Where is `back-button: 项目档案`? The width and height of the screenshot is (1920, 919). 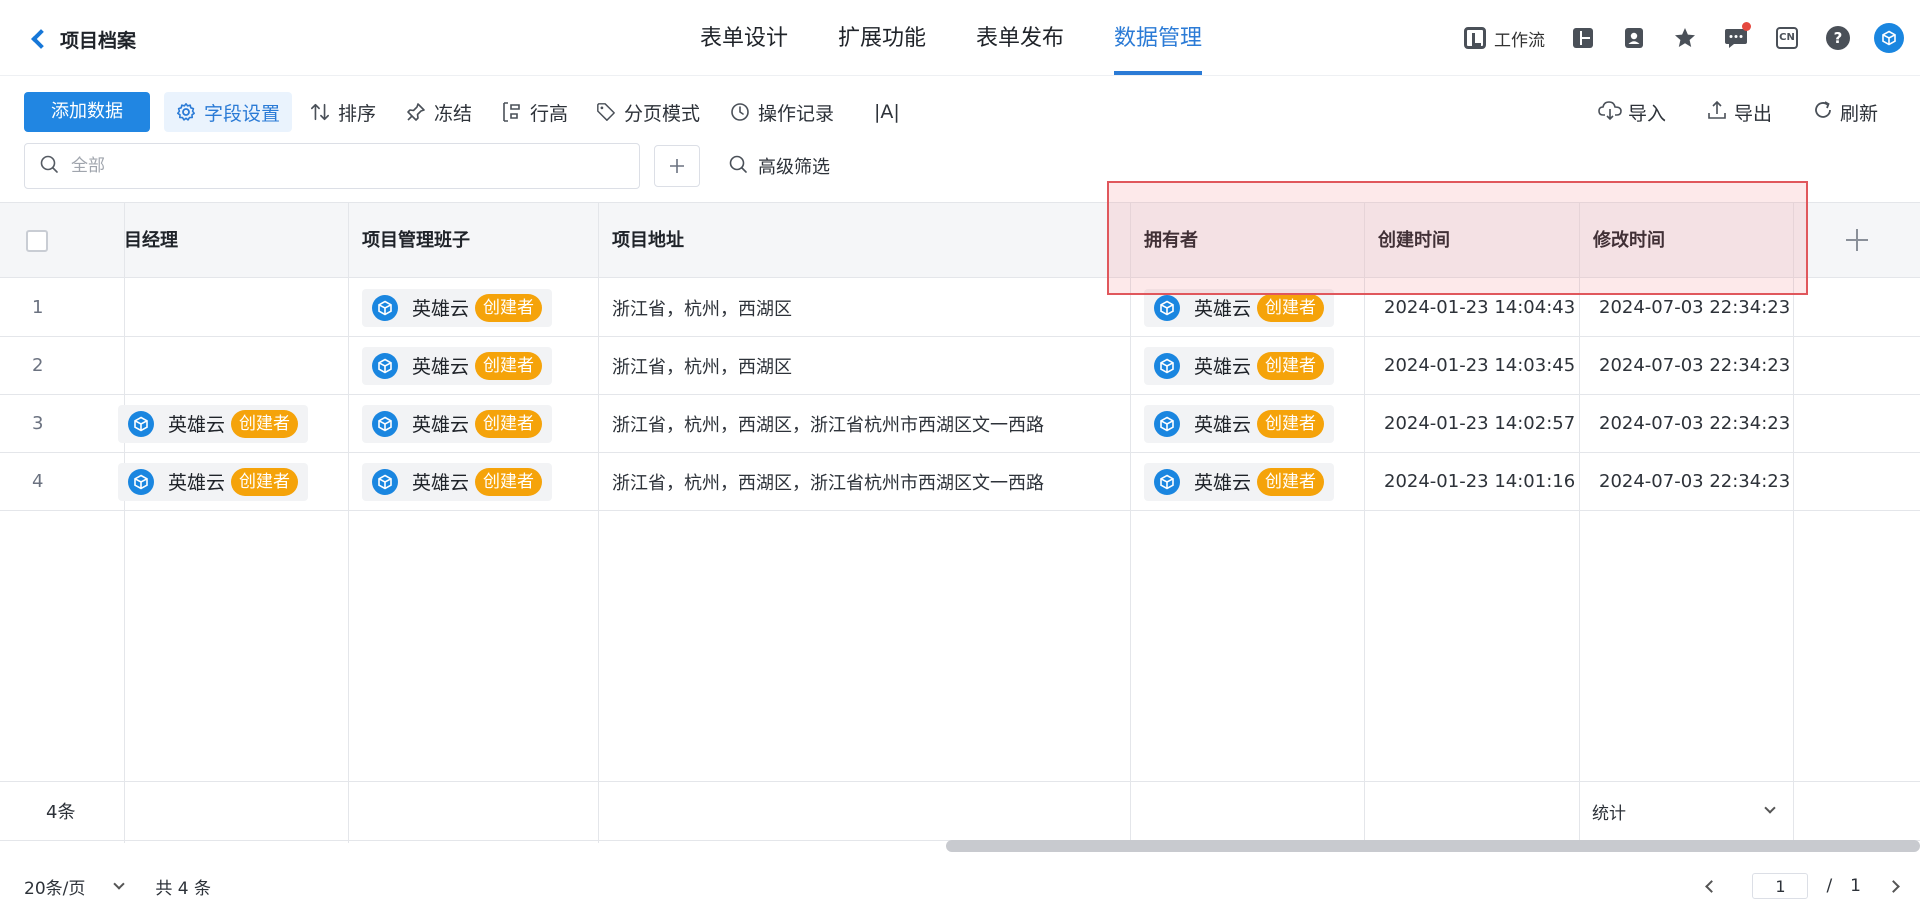
back-button: 项目档案 is located at coordinates (81, 39).